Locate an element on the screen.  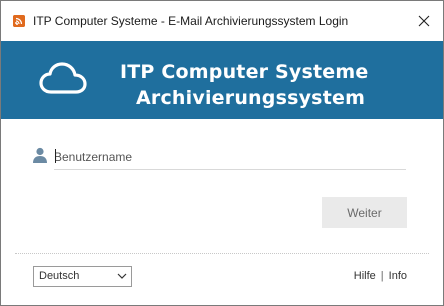
close-icon is located at coordinates (424, 21).